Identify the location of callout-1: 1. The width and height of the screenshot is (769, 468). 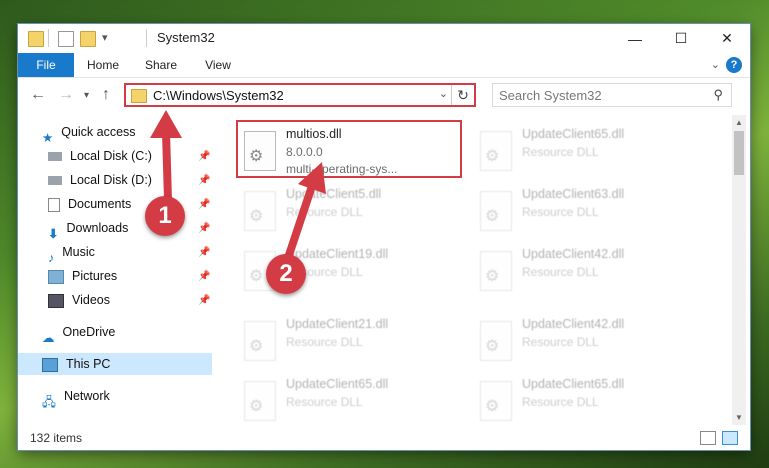
(165, 216).